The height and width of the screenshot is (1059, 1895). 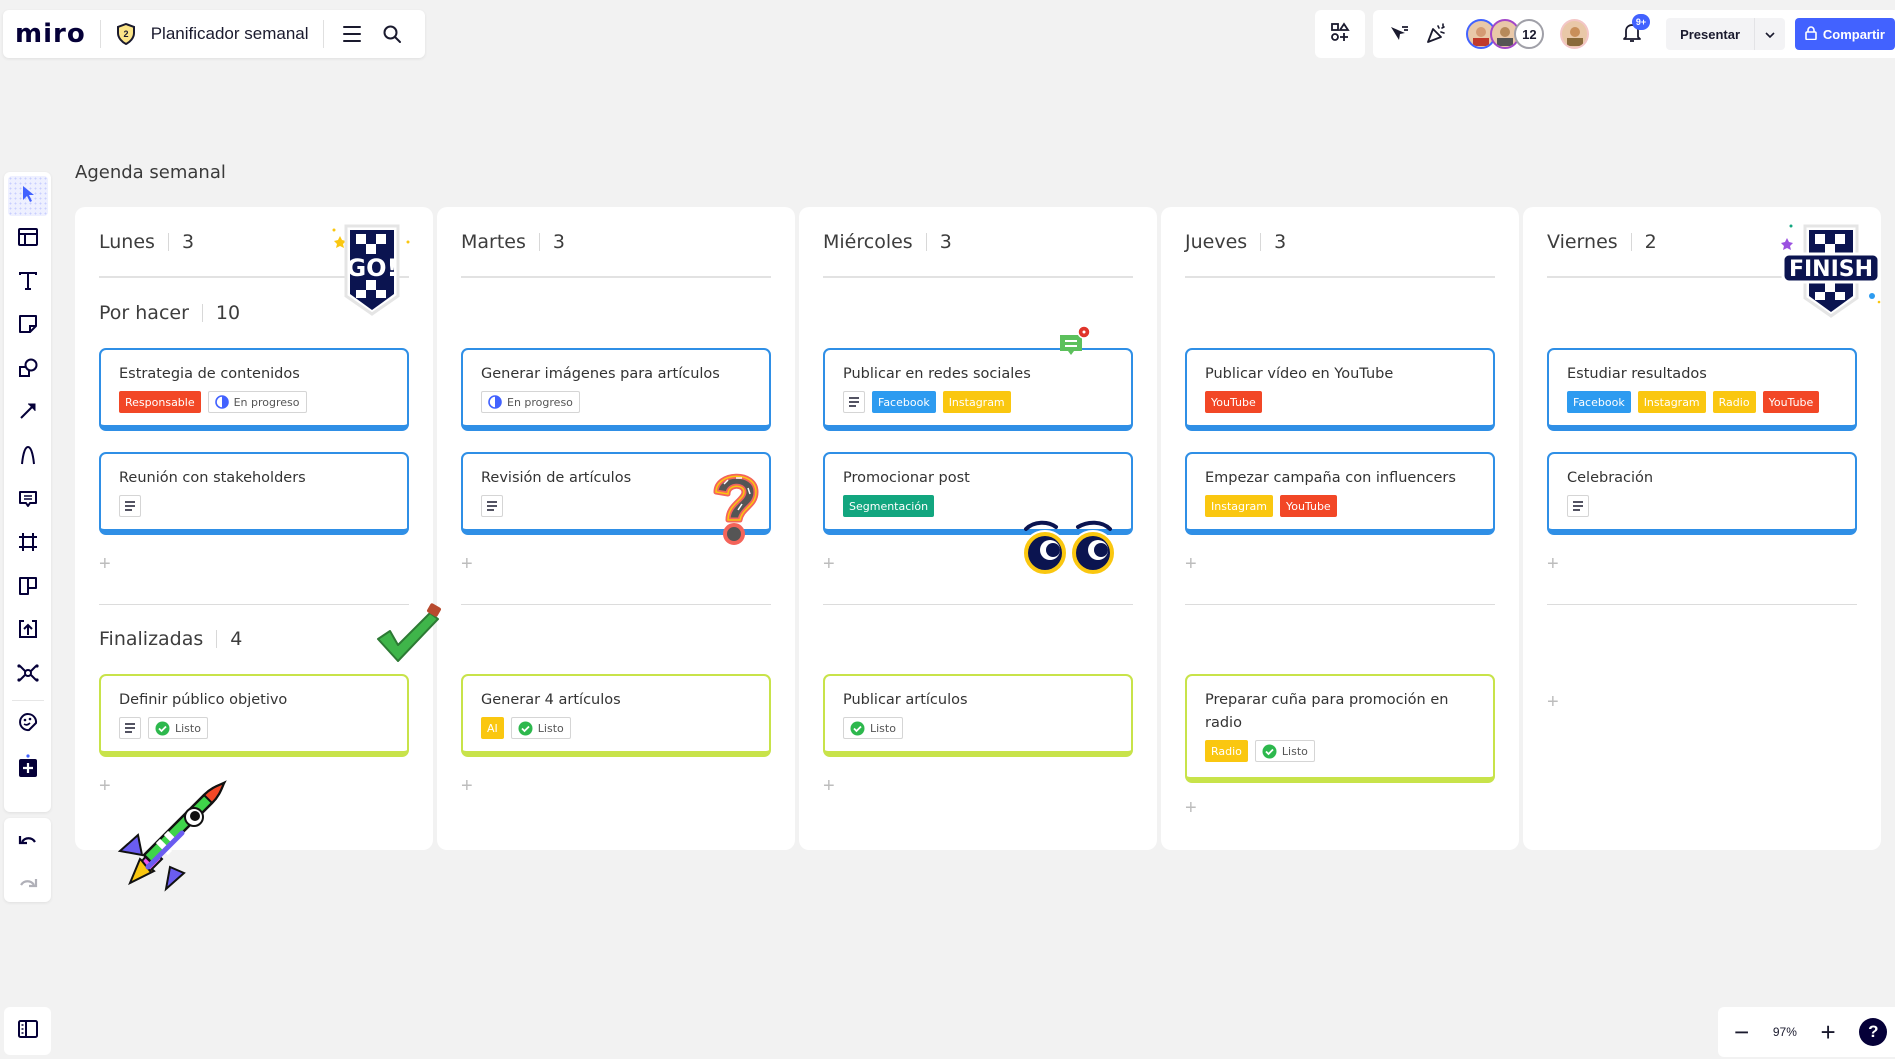 I want to click on task-card: Reunión con stakeholders, so click(x=254, y=493).